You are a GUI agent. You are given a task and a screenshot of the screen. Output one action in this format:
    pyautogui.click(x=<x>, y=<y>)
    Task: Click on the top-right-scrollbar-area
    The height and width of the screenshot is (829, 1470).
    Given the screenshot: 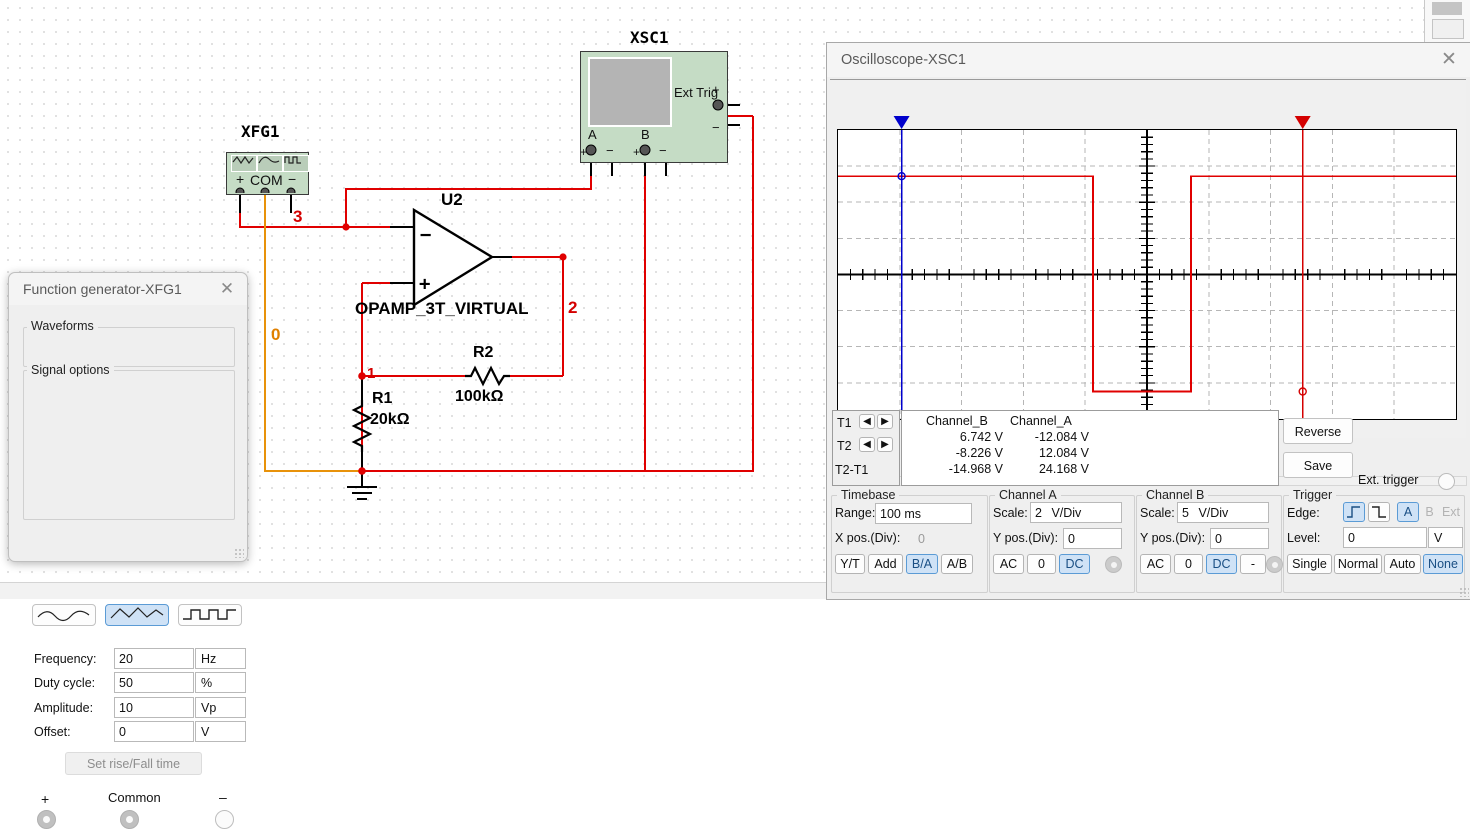 What is the action you would take?
    pyautogui.click(x=1447, y=21)
    